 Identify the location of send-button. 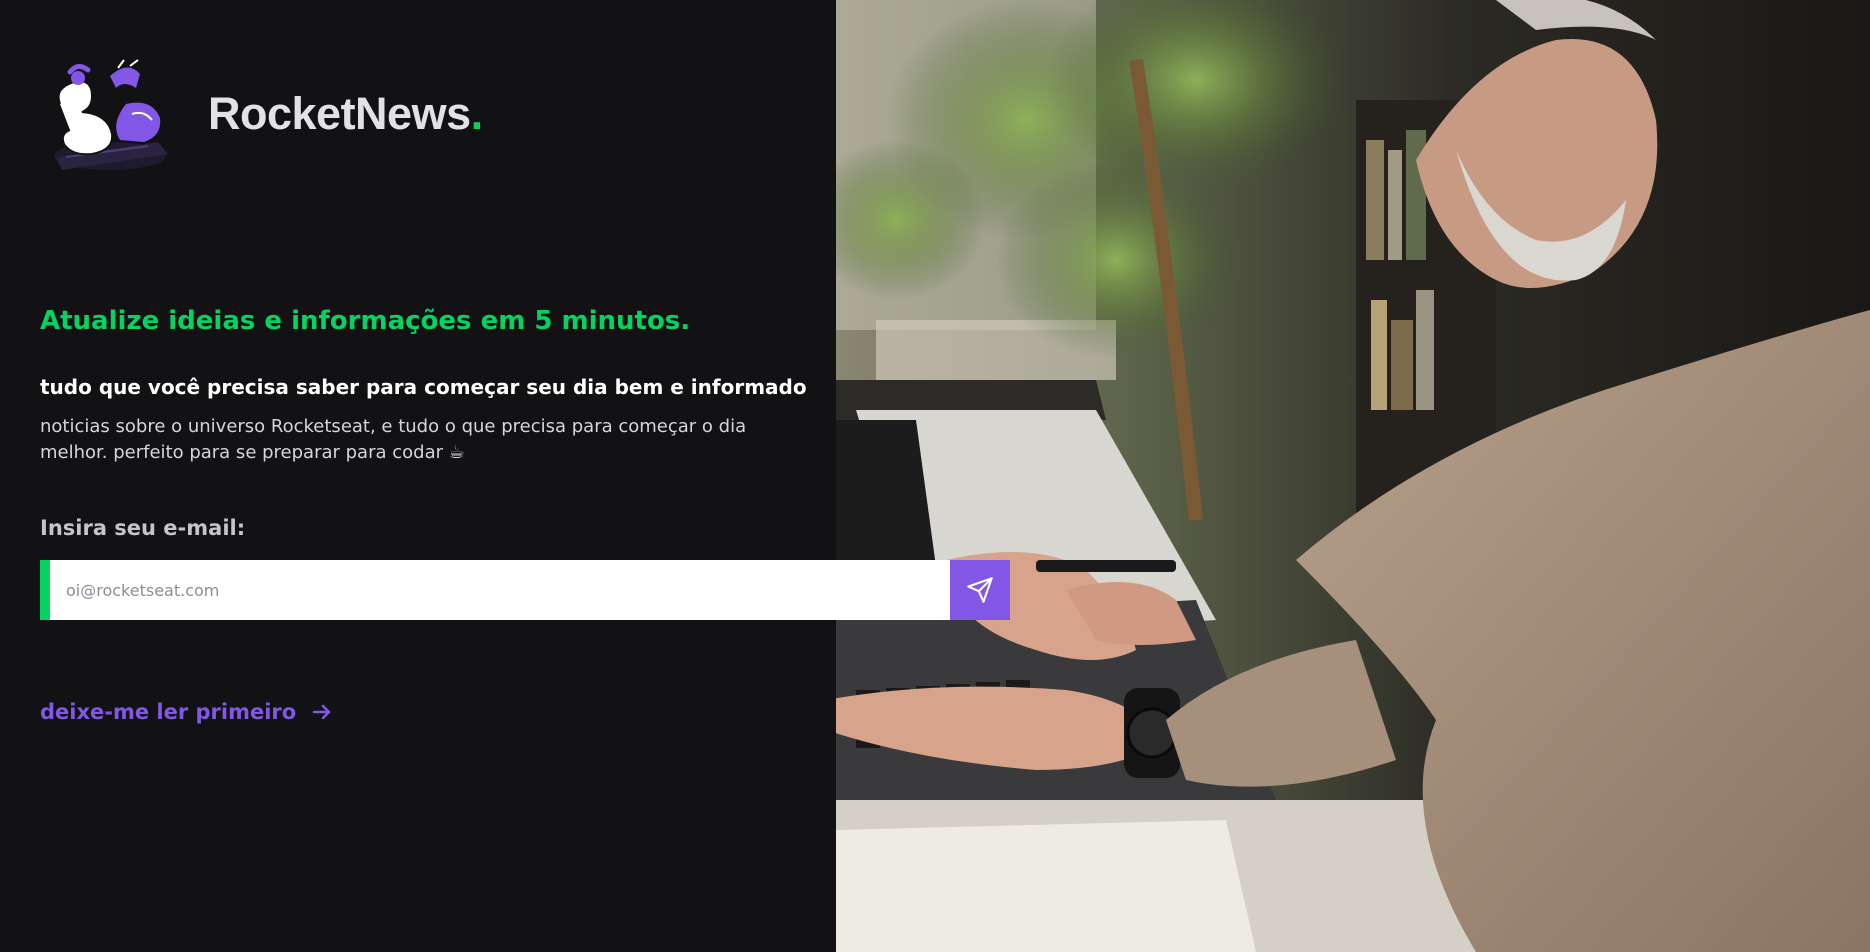
(980, 590).